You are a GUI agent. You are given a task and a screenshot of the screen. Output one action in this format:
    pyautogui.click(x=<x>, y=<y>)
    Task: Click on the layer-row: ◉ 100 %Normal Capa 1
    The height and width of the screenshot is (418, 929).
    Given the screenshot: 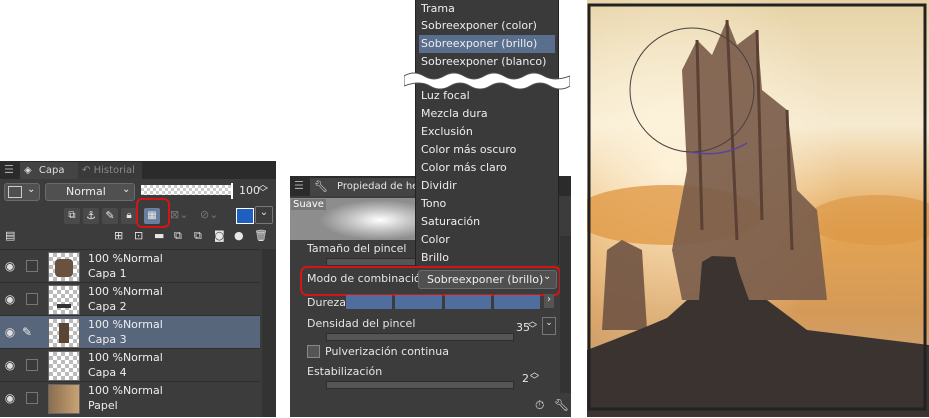 What is the action you would take?
    pyautogui.click(x=130, y=266)
    